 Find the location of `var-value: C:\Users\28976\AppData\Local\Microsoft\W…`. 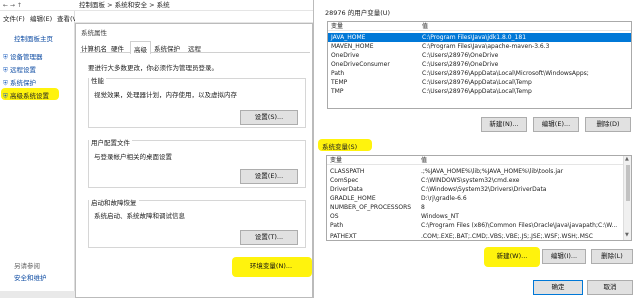

var-value: C:\Users\28976\AppData\Local\Microsoft\W… is located at coordinates (505, 73).